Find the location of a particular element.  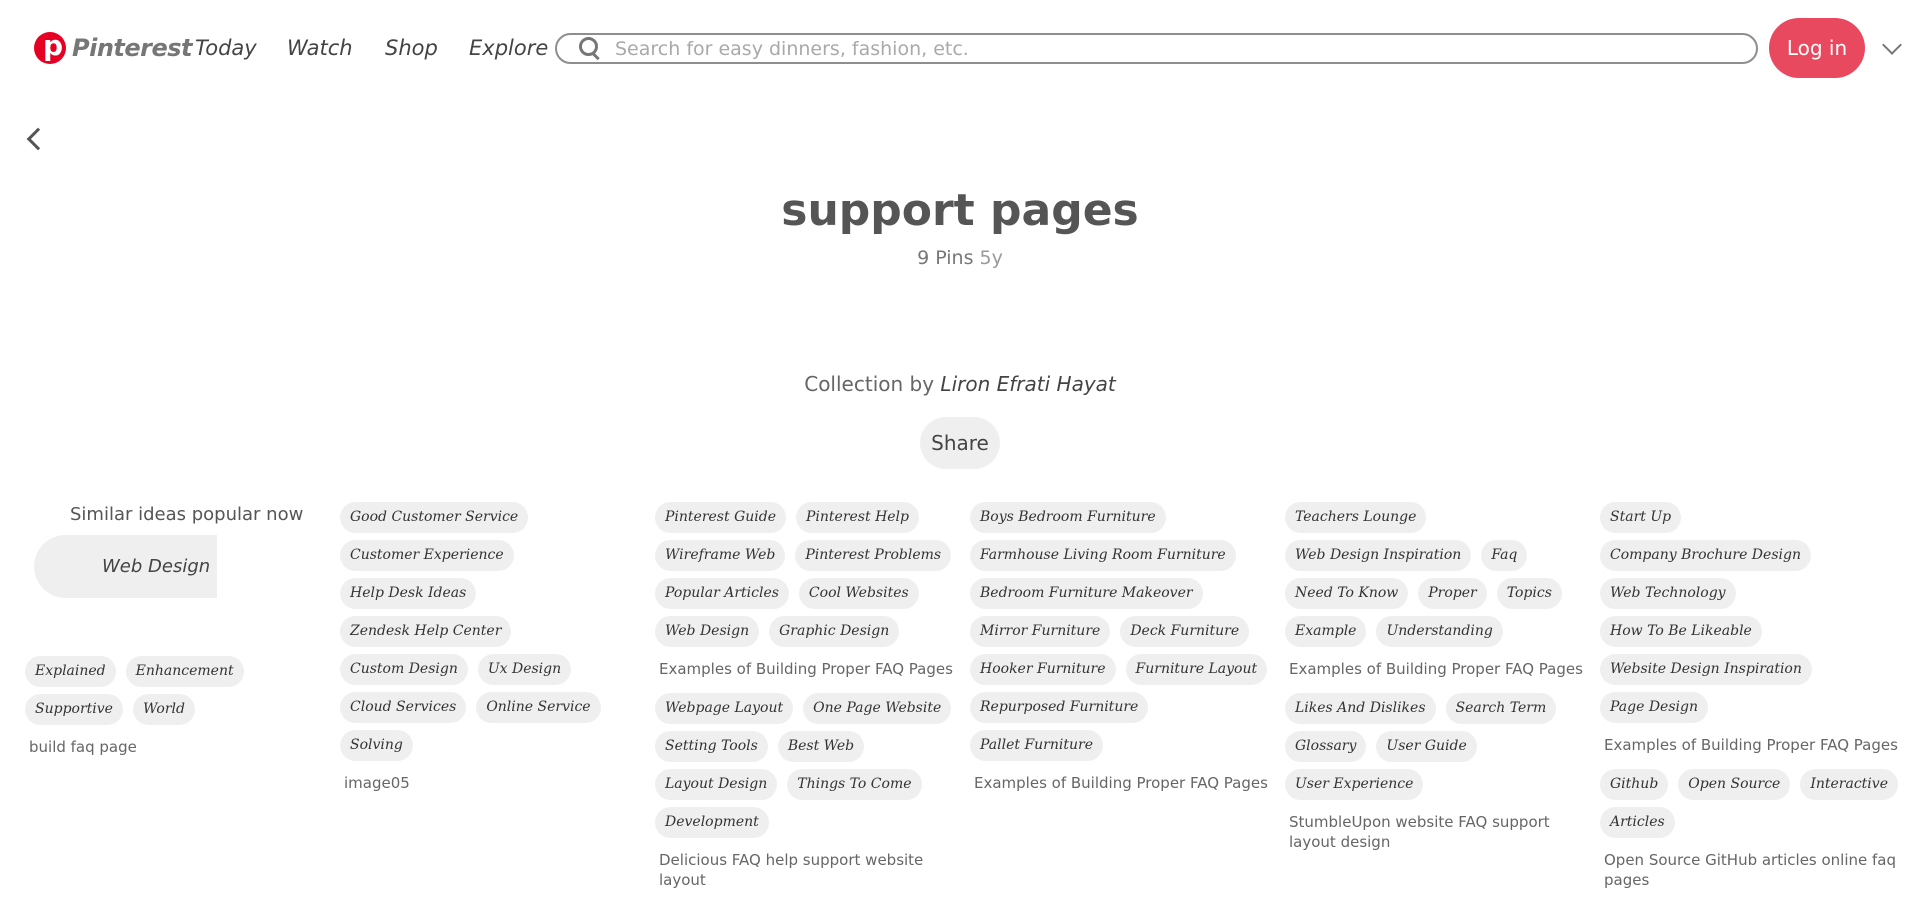

tag-pill: Supportive is located at coordinates (74, 709).